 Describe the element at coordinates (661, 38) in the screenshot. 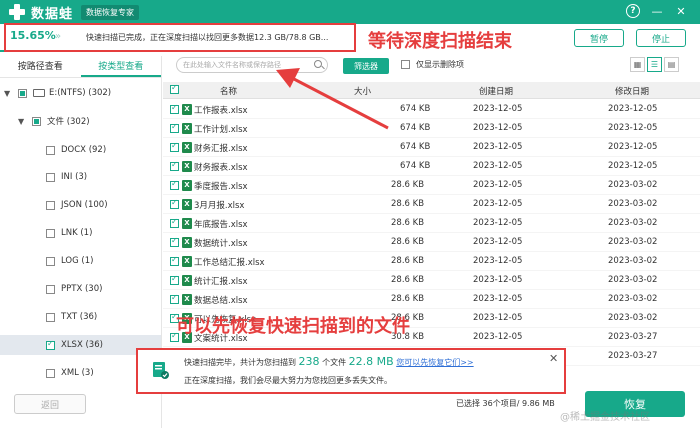

I see `stop-button: 停止` at that location.